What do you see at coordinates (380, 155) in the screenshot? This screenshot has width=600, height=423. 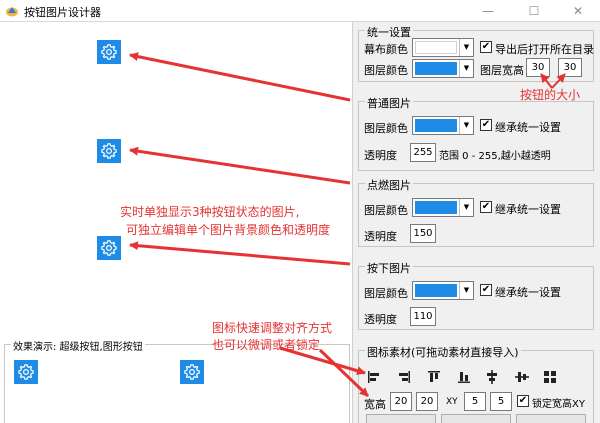 I see `normal-opacity-label: 透明度` at bounding box center [380, 155].